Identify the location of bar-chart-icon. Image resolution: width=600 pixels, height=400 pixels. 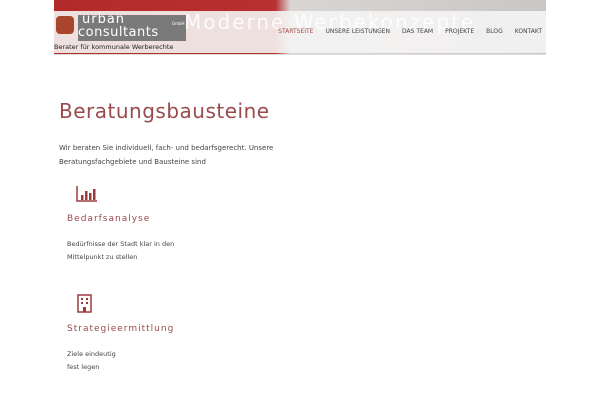
(86, 194).